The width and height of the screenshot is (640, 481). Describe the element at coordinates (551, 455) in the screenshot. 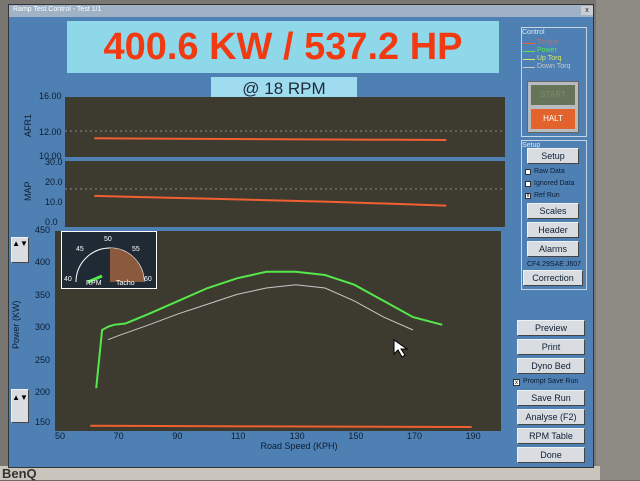

I see `done-button: Done` at that location.